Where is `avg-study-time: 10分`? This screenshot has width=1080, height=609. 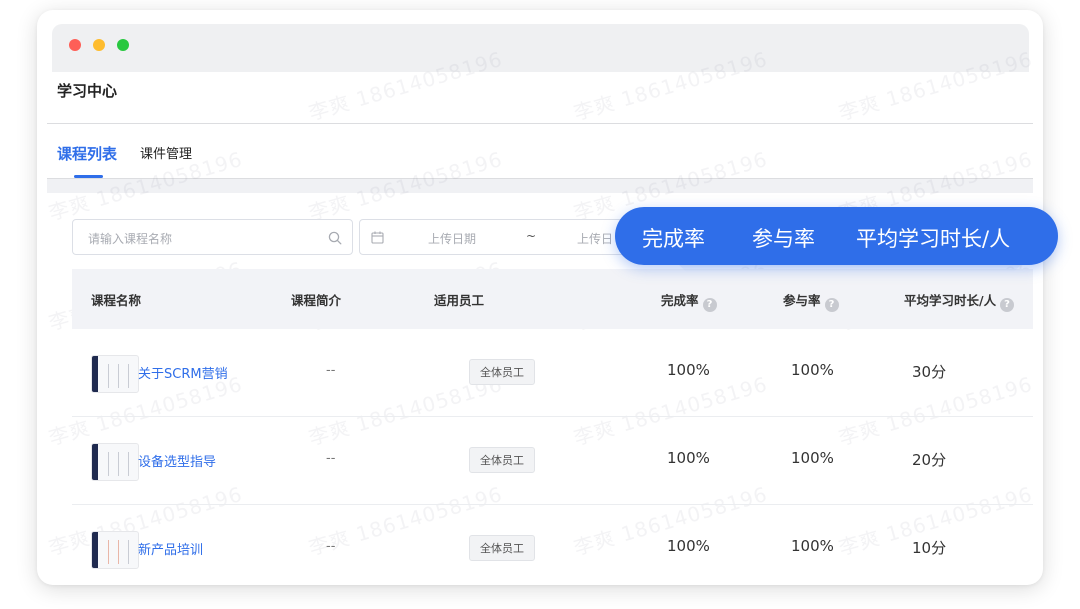 avg-study-time: 10分 is located at coordinates (929, 548).